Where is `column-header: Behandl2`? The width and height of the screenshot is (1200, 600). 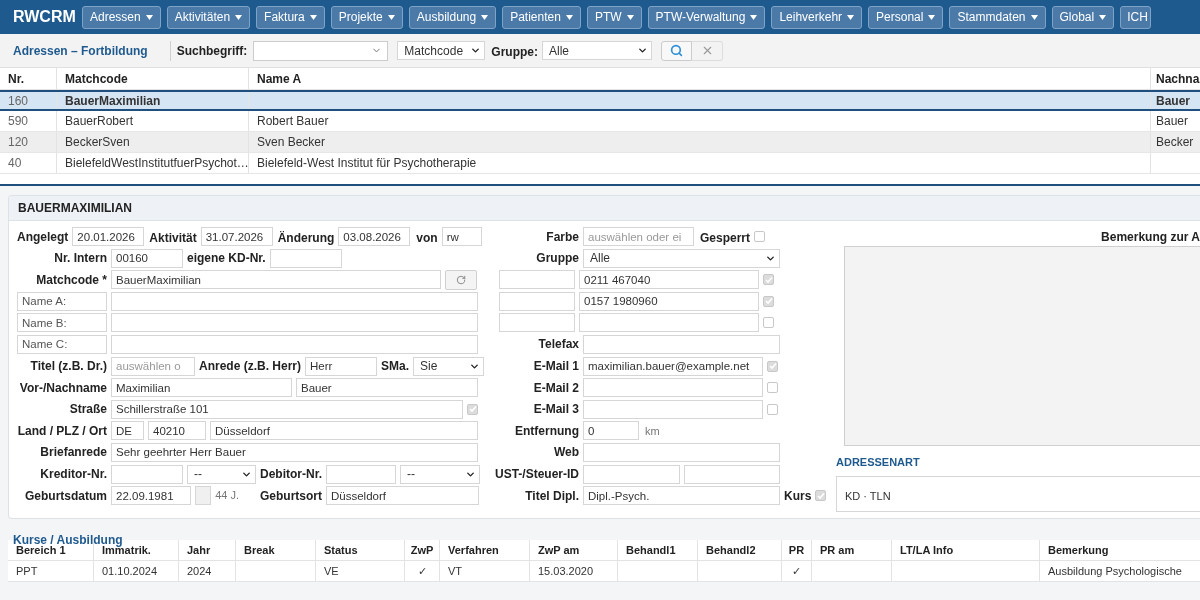 column-header: Behandl2 is located at coordinates (740, 550).